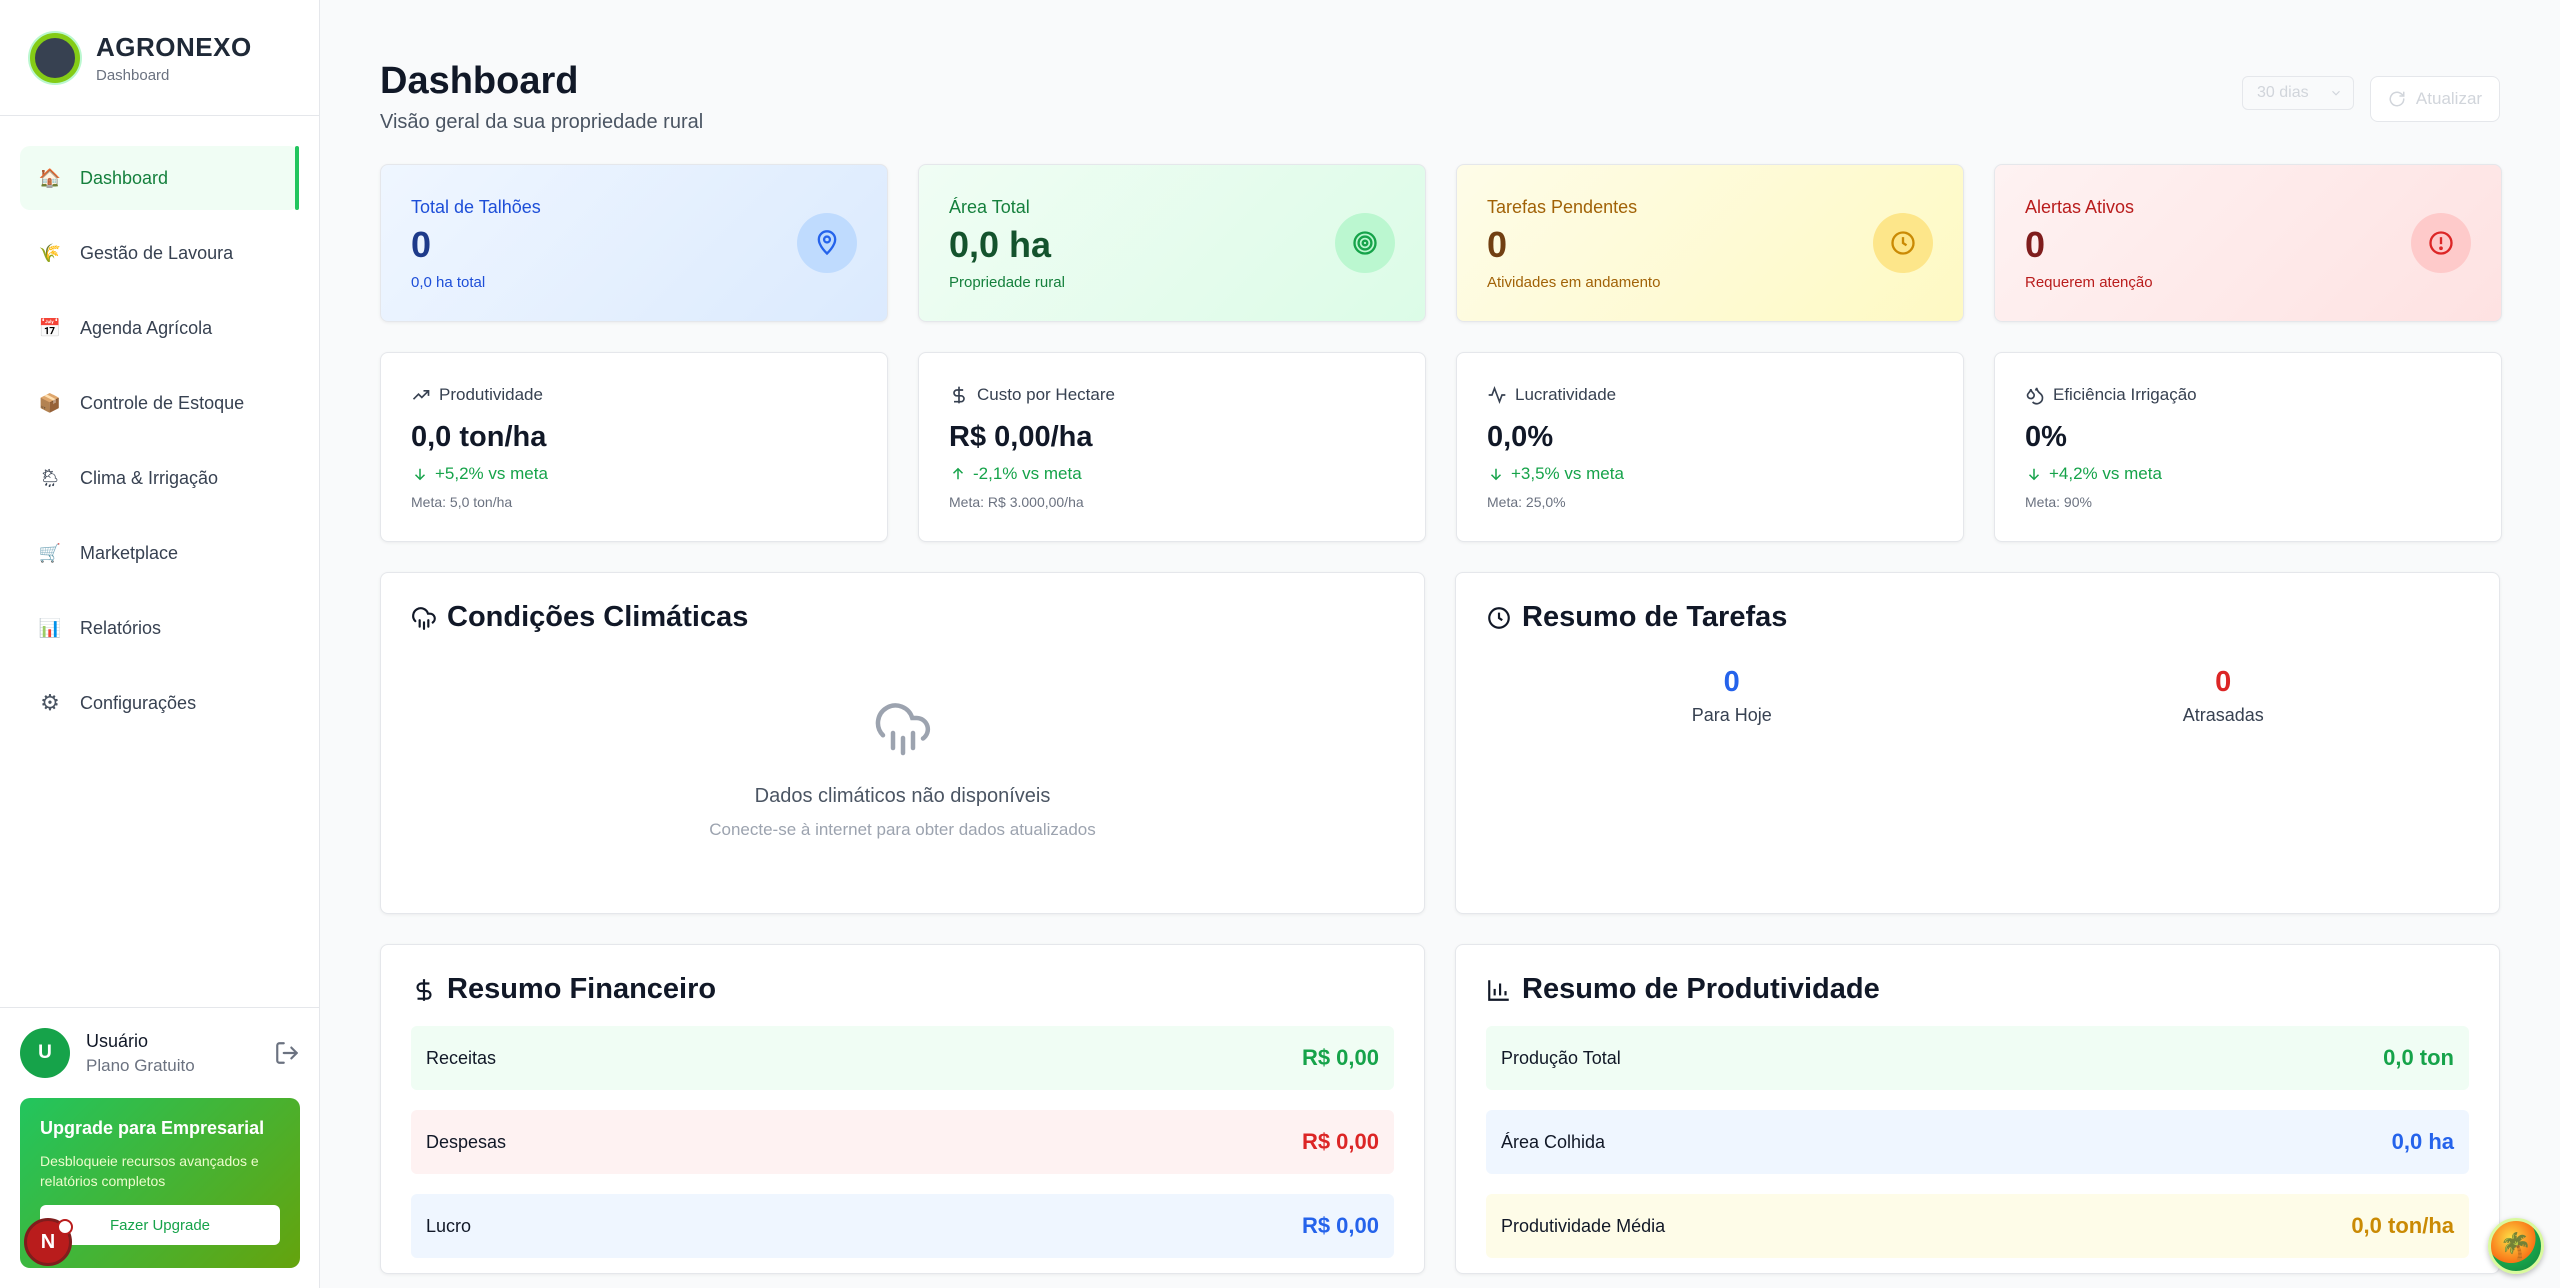  What do you see at coordinates (2418, 1057) in the screenshot?
I see `productivity-value: 0,0 ton` at bounding box center [2418, 1057].